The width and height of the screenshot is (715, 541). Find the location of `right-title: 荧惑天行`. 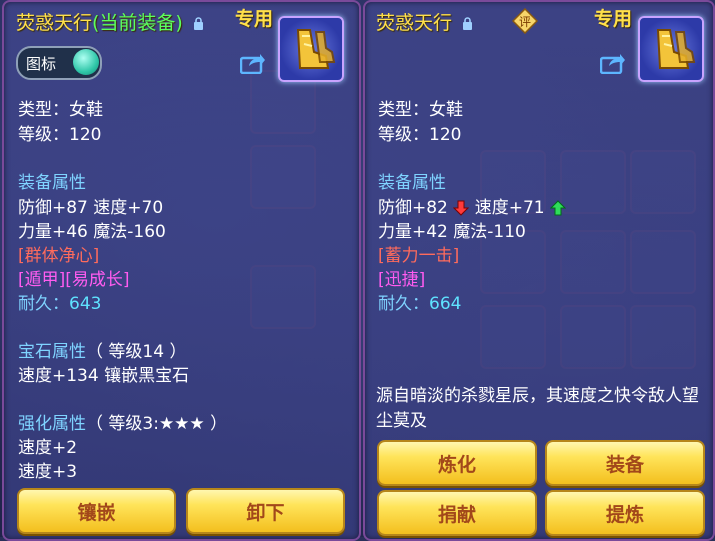

right-title: 荧惑天行 is located at coordinates (424, 21).